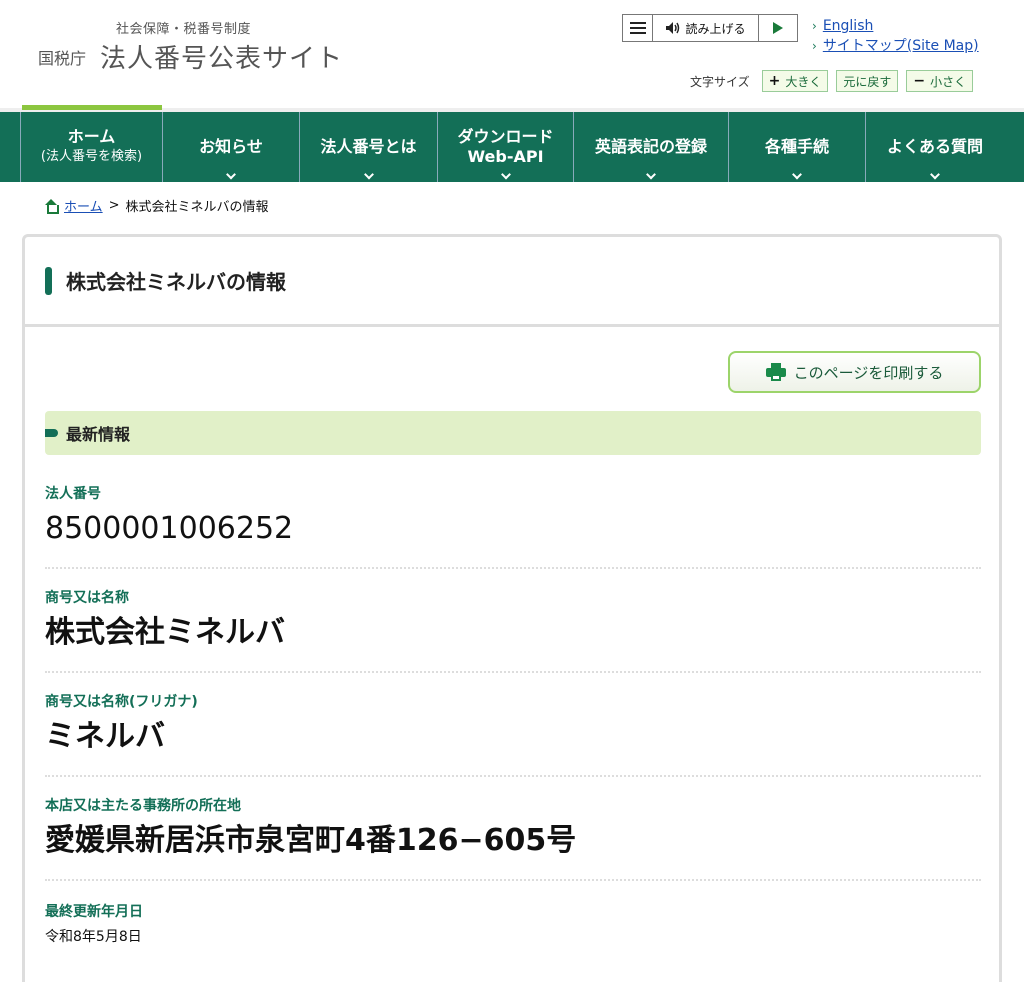  I want to click on section-tab-decoration, so click(51, 433).